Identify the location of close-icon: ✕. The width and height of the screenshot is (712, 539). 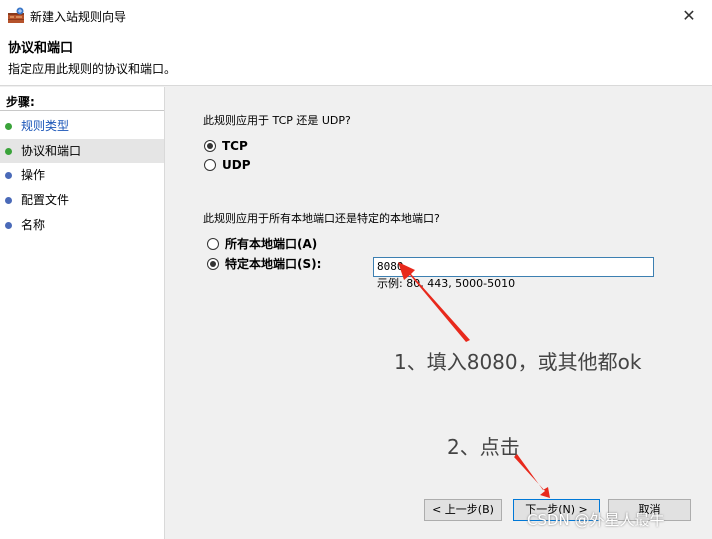
(689, 15).